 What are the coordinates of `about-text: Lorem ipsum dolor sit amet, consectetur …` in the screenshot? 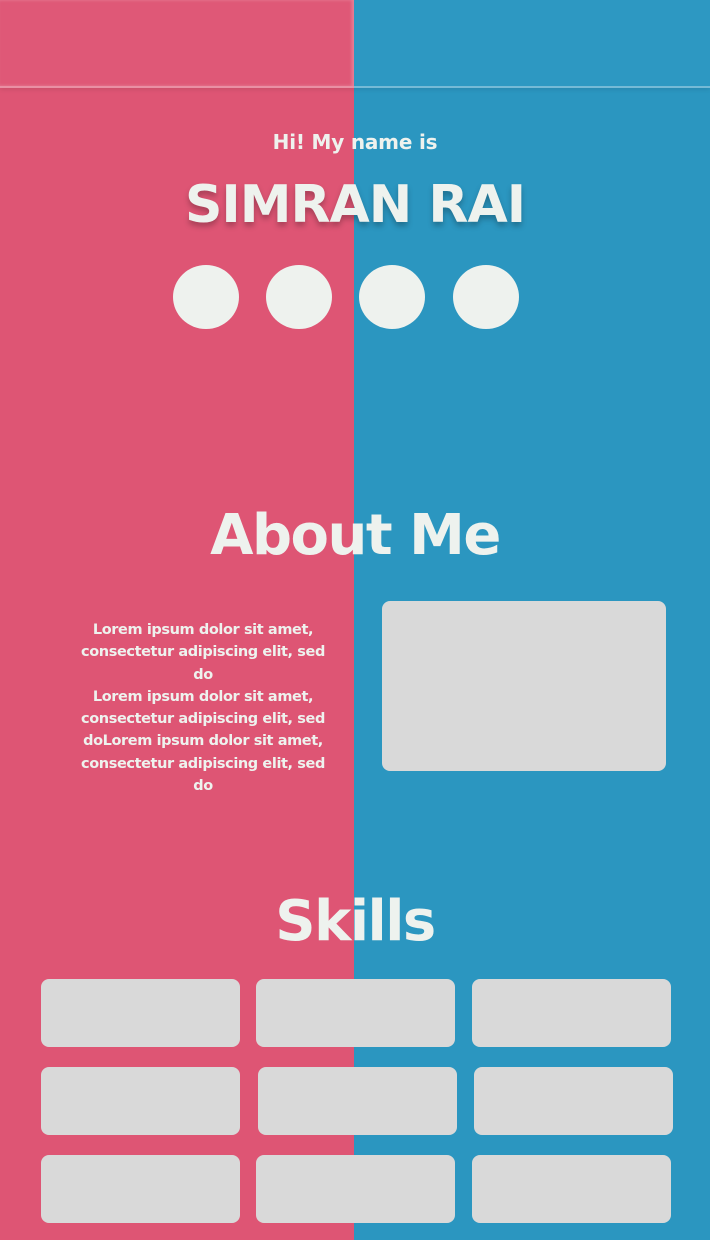 It's located at (203, 708).